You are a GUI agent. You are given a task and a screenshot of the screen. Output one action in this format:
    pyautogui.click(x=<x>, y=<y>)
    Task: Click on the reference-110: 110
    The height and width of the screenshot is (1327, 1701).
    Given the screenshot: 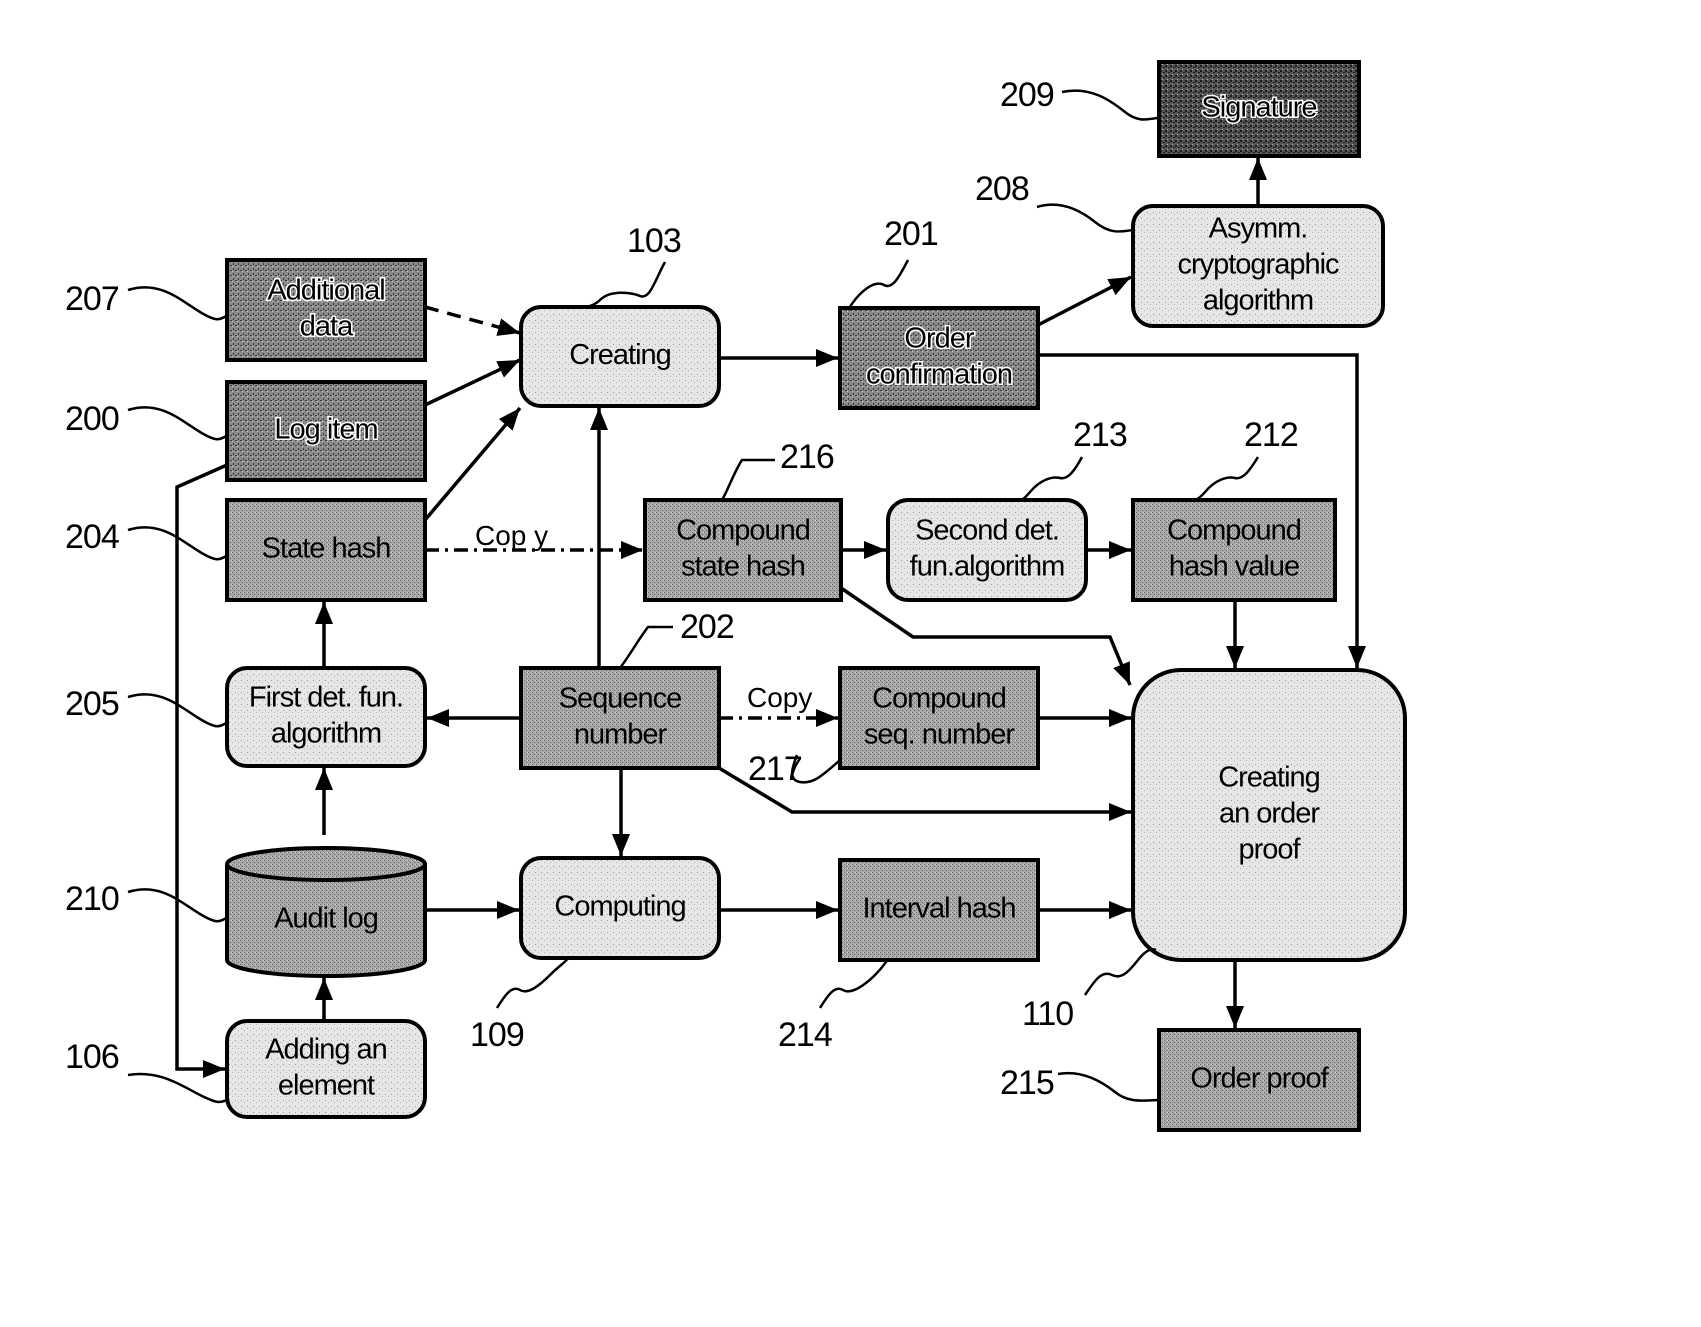 What is the action you would take?
    pyautogui.click(x=1089, y=990)
    